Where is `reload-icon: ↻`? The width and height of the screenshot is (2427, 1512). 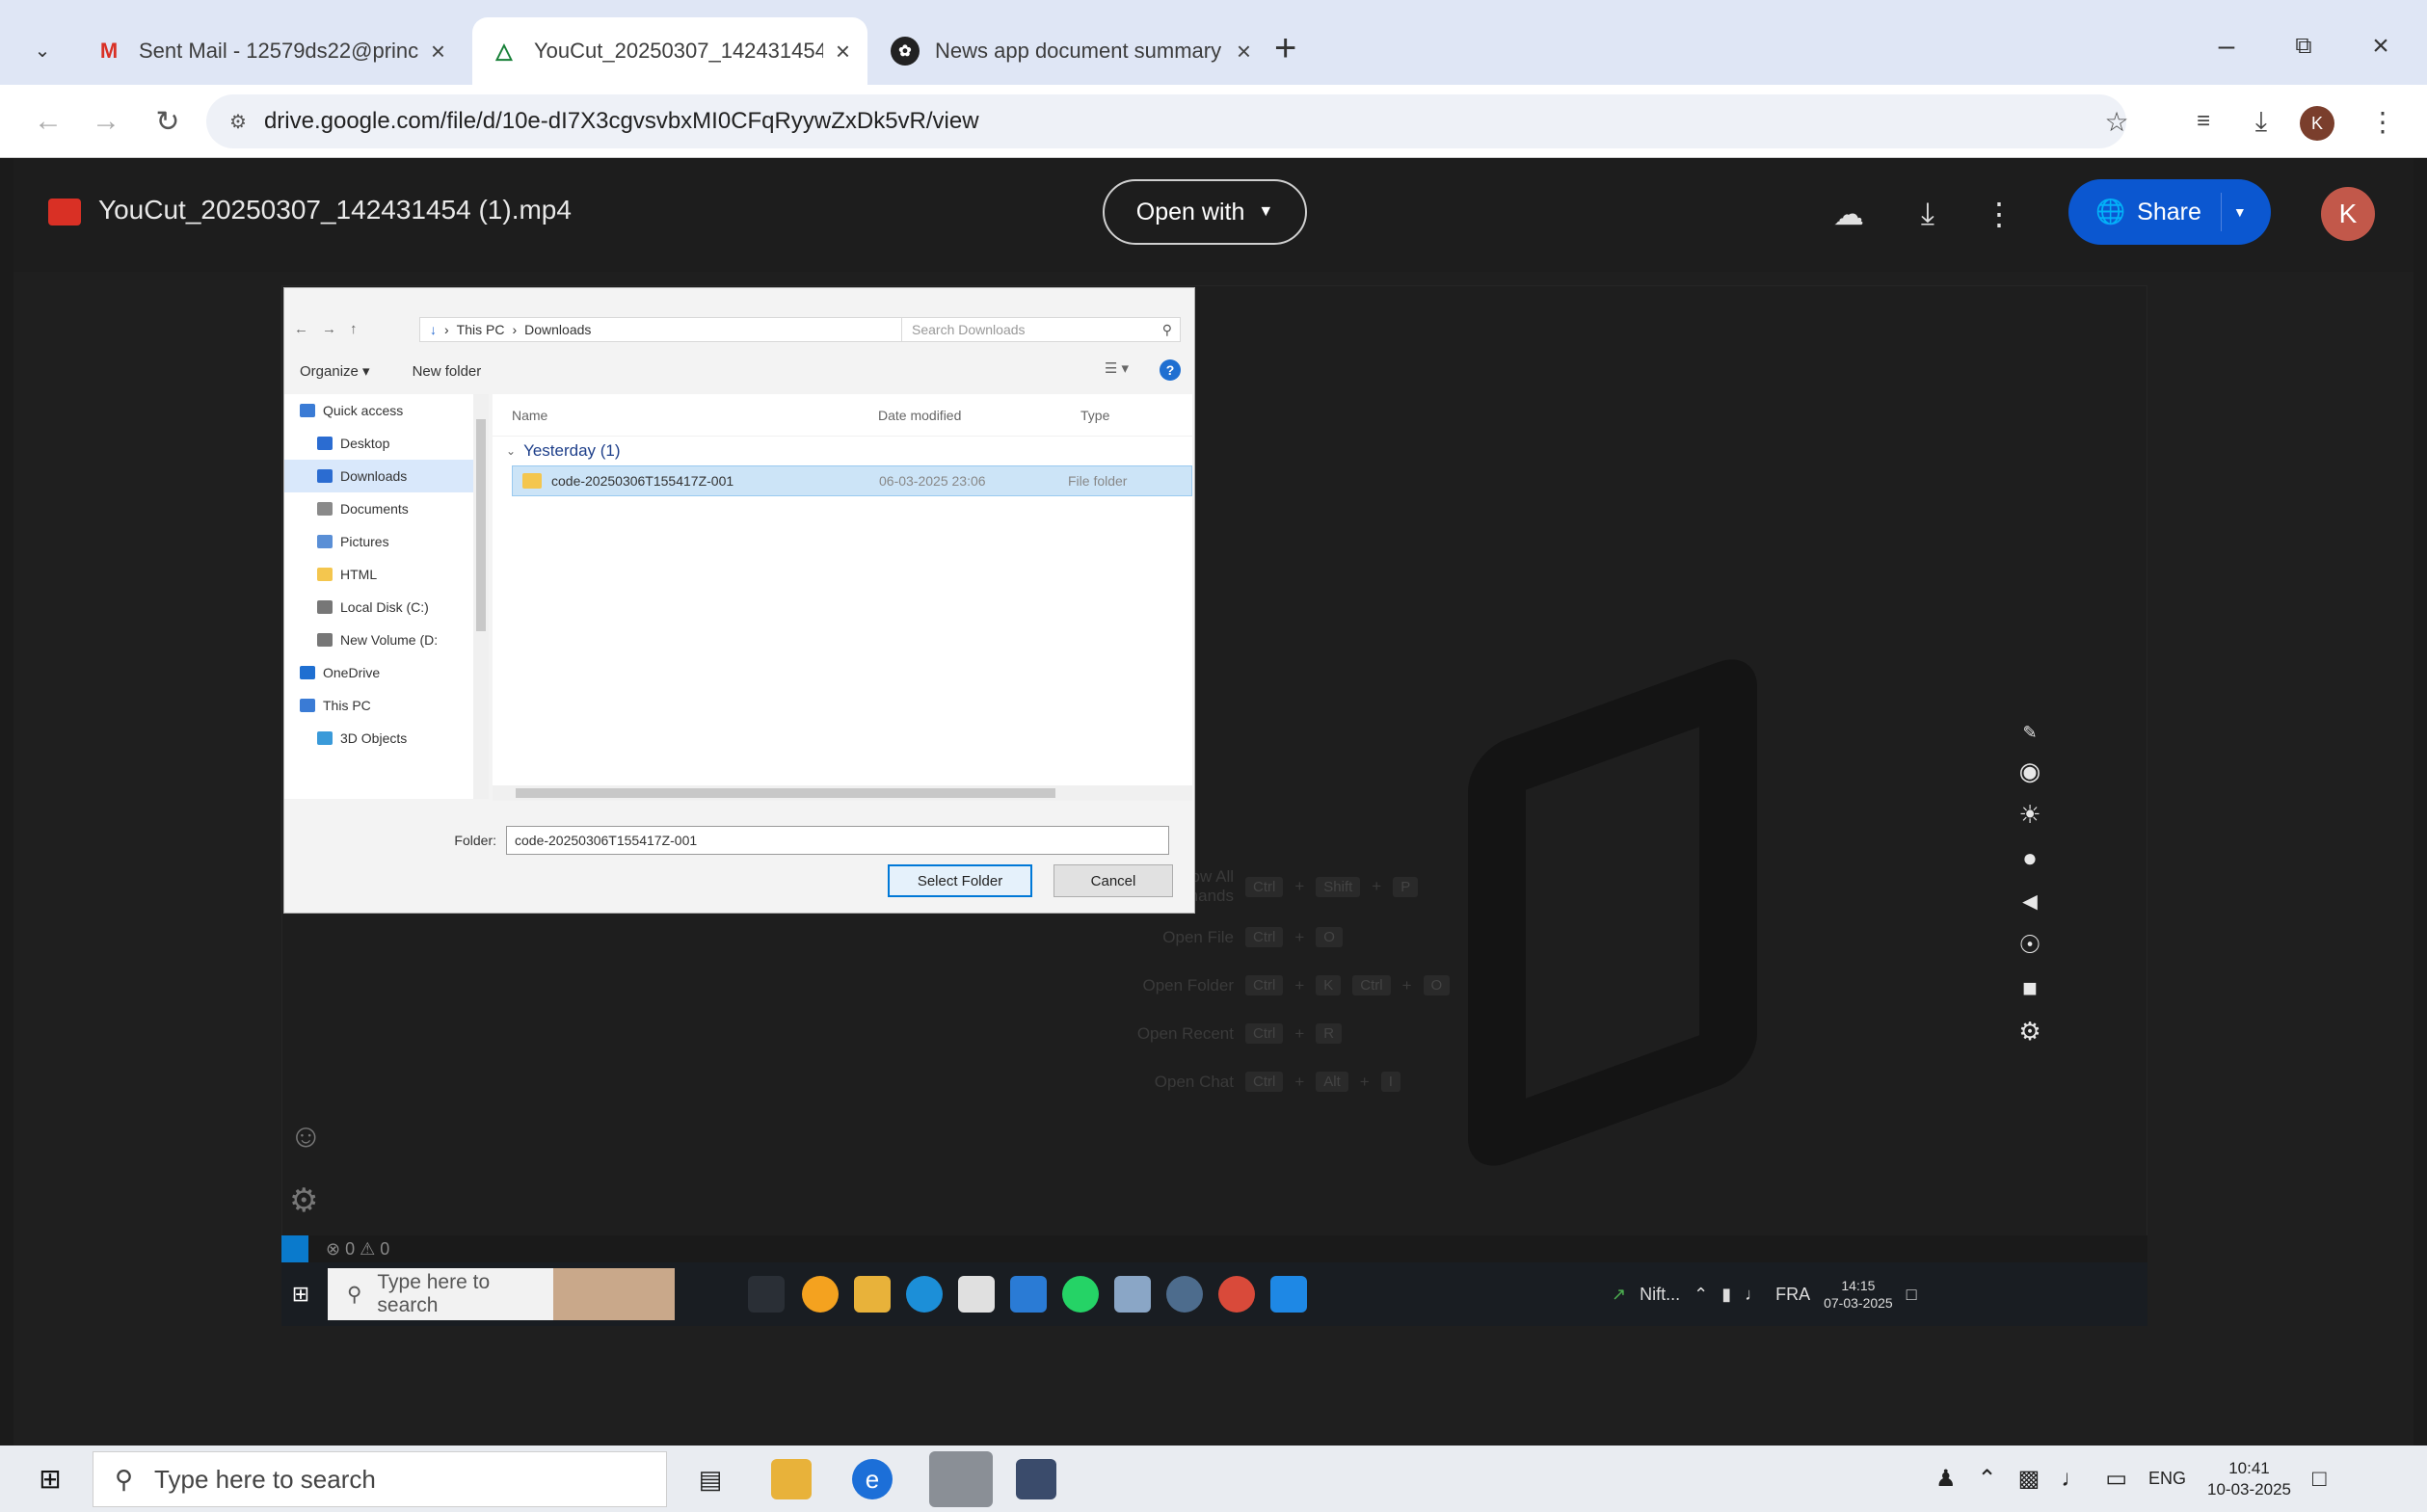
reload-icon: ↻ is located at coordinates (168, 121).